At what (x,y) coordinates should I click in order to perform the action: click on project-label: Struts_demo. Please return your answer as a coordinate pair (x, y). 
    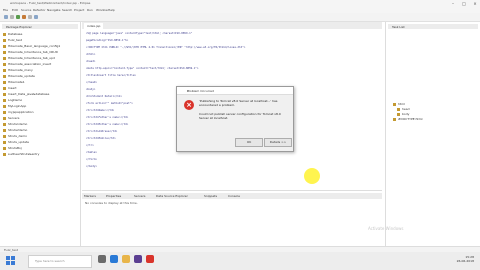
    Looking at the image, I should click on (17, 136).